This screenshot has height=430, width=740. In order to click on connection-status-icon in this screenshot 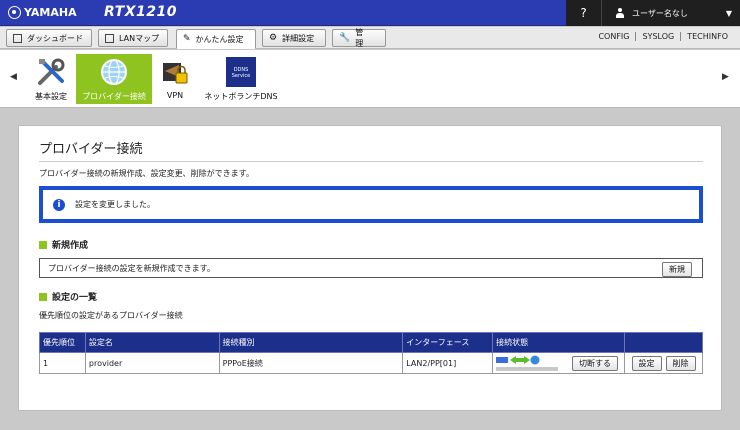, I will do `click(518, 360)`.